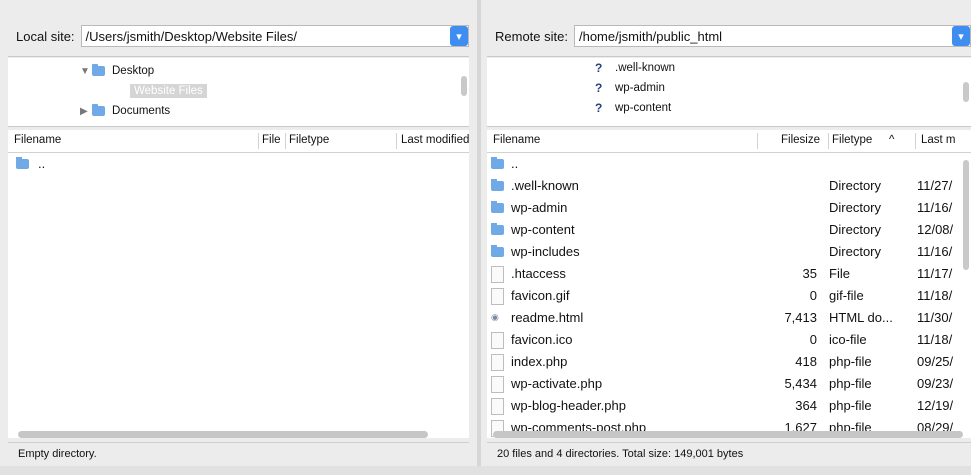 The image size is (971, 475). What do you see at coordinates (728, 434) in the screenshot?
I see `remote-horizontal-scrollbar` at bounding box center [728, 434].